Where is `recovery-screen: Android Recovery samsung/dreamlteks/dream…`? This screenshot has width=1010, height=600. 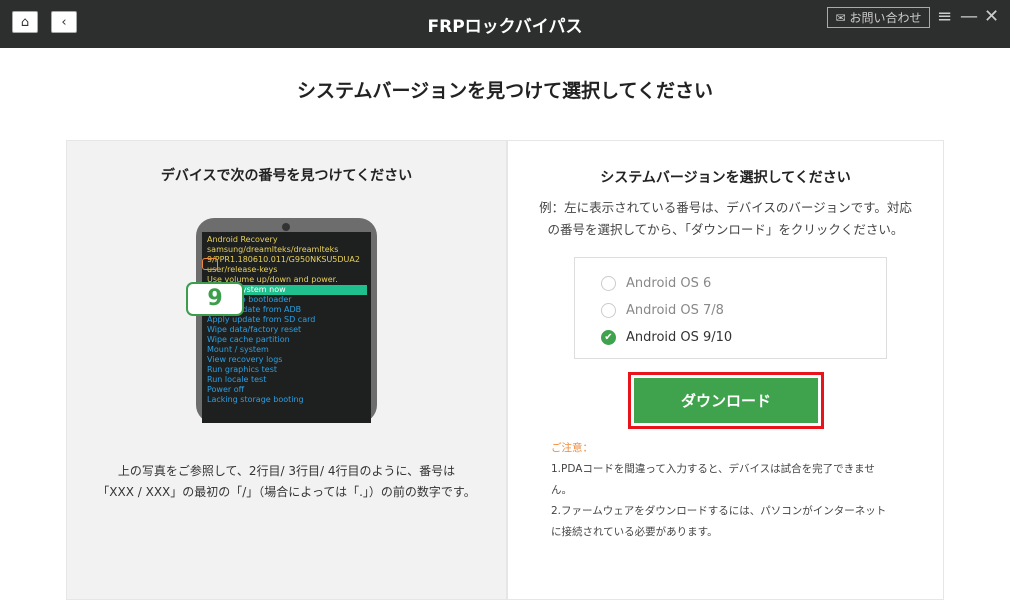
recovery-screen: Android Recovery samsung/dreamlteks/dream… is located at coordinates (286, 327).